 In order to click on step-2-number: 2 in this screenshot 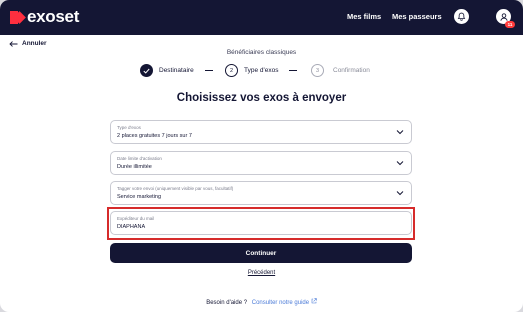, I will do `click(231, 70)`.